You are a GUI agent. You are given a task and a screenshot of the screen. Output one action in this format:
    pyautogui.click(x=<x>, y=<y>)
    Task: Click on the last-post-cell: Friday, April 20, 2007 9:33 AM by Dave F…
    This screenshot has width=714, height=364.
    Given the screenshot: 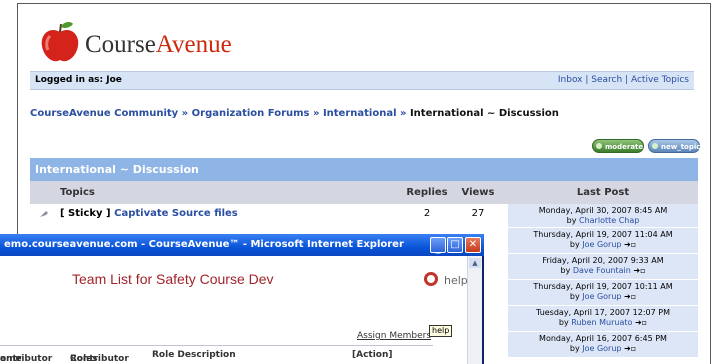 What is the action you would take?
    pyautogui.click(x=603, y=267)
    